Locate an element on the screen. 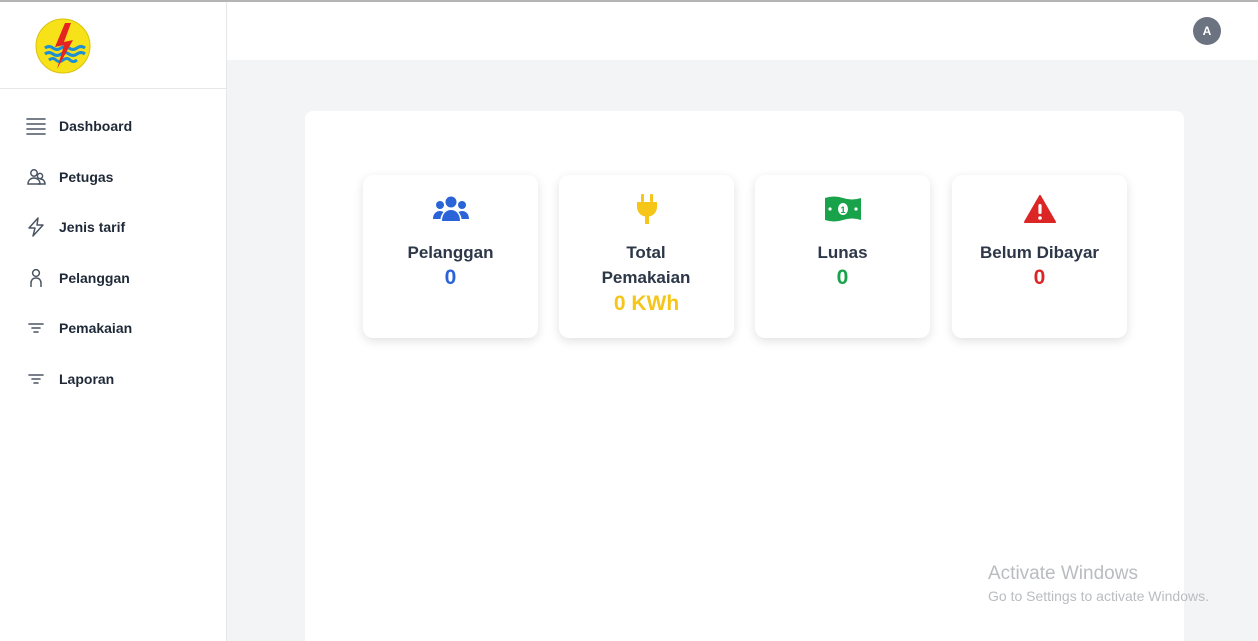 This screenshot has width=1258, height=641. top-header: A is located at coordinates (742, 31).